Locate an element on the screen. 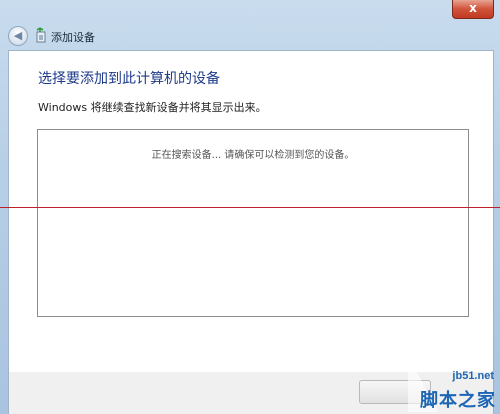 The image size is (500, 414). add-device-icon is located at coordinates (41, 35).